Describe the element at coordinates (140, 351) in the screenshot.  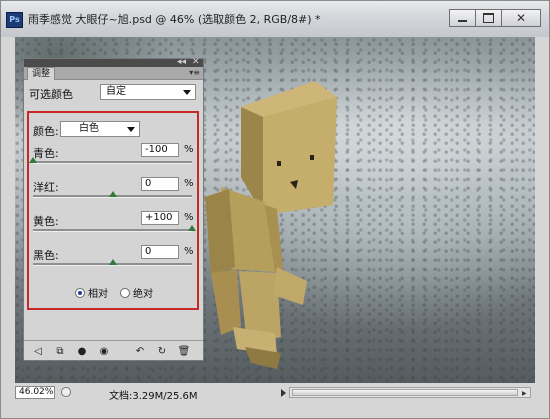
I see `view-previous-icon: ↶` at that location.